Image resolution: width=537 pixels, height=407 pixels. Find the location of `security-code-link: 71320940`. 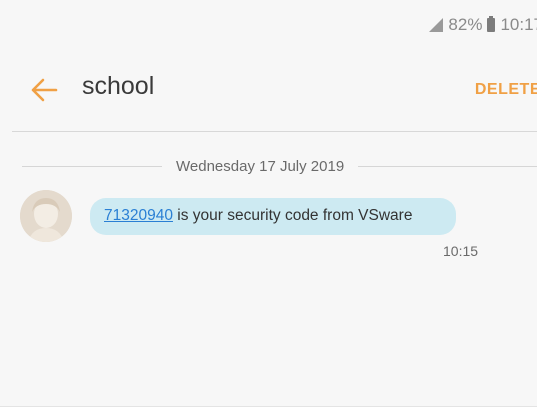

security-code-link: 71320940 is located at coordinates (138, 215).